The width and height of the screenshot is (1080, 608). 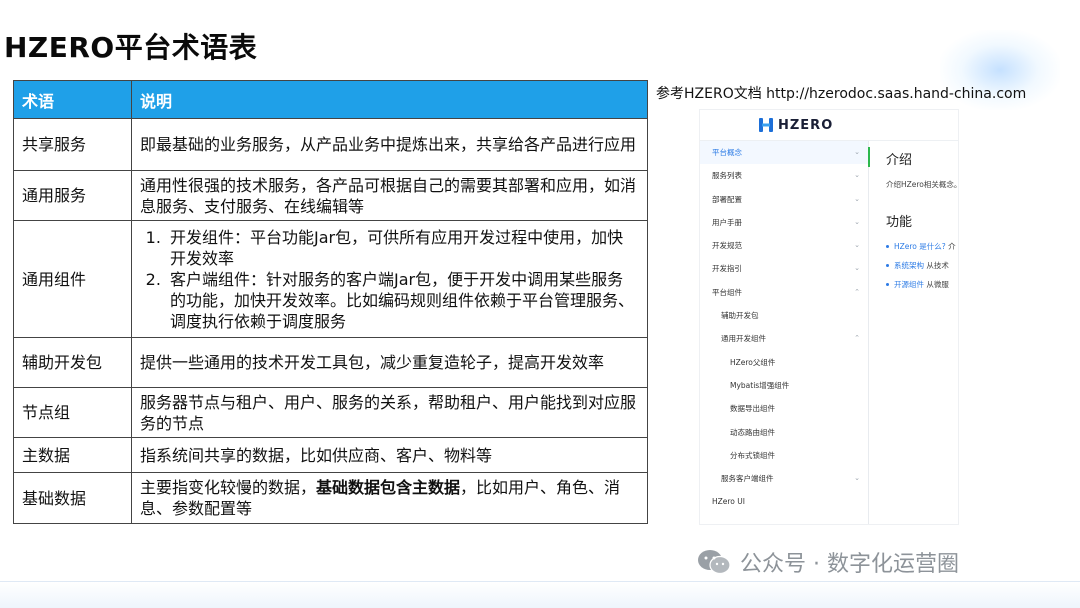 I want to click on hzero-logo-icon, so click(x=766, y=125).